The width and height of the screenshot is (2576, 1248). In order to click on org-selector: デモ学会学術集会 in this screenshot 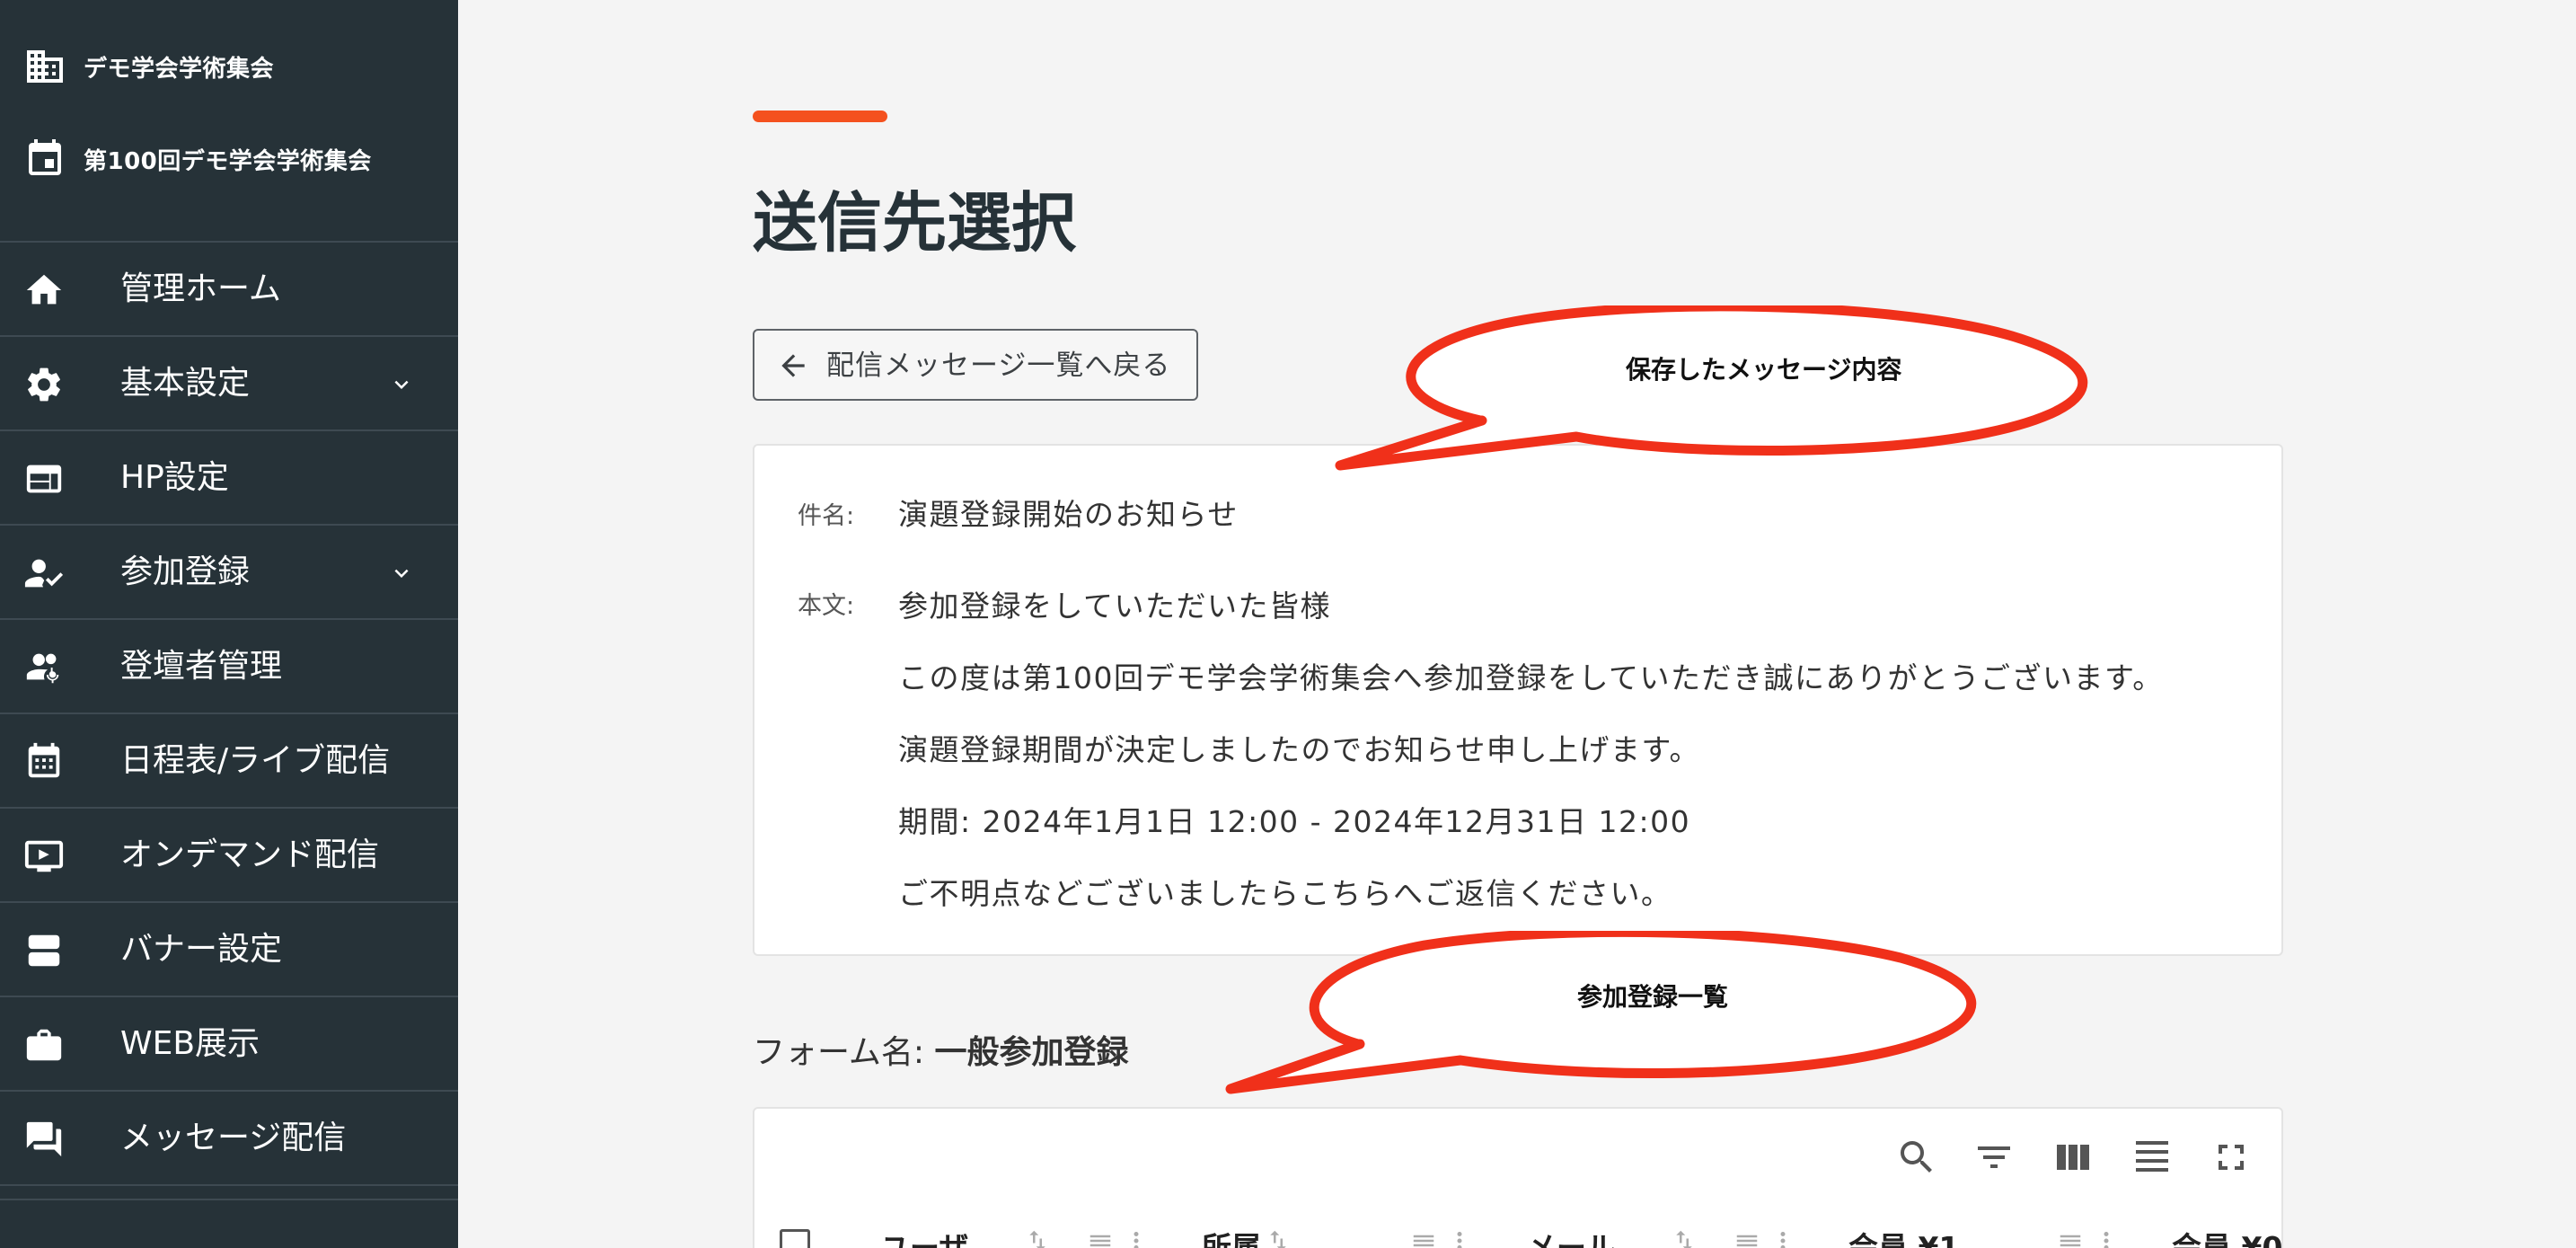, I will do `click(229, 66)`.